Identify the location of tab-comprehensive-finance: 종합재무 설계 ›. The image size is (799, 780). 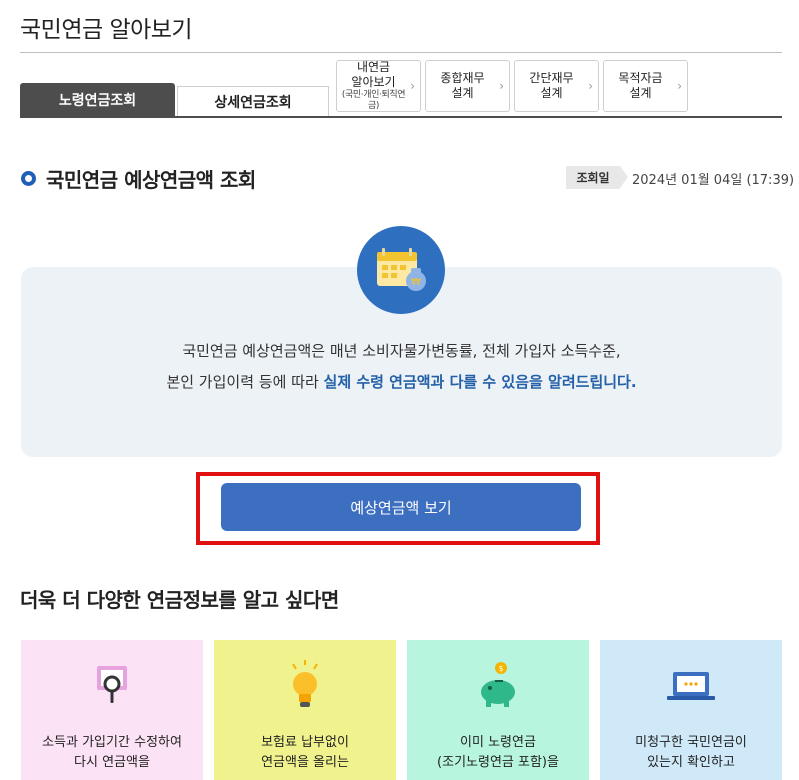
(467, 86).